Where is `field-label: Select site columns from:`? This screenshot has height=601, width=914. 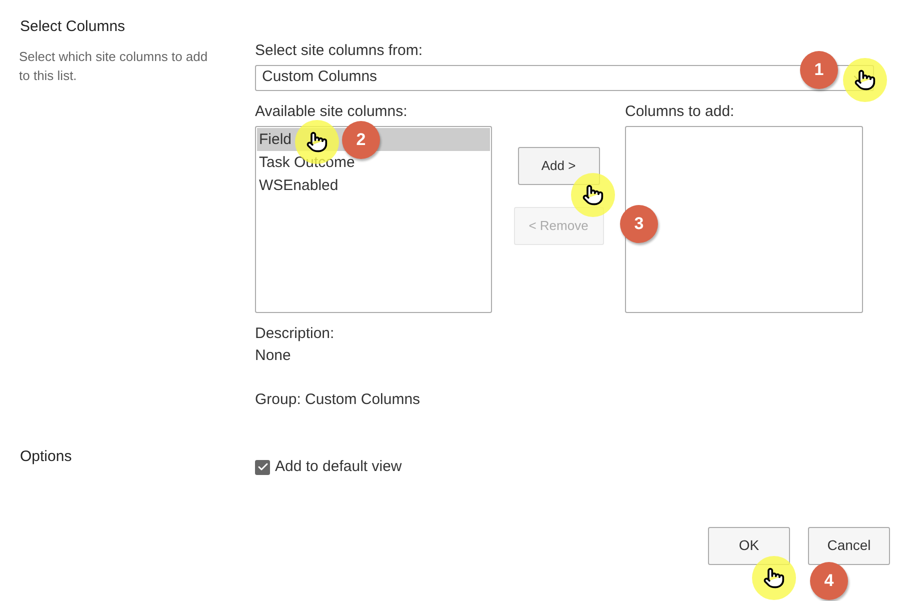 field-label: Select site columns from: is located at coordinates (339, 51).